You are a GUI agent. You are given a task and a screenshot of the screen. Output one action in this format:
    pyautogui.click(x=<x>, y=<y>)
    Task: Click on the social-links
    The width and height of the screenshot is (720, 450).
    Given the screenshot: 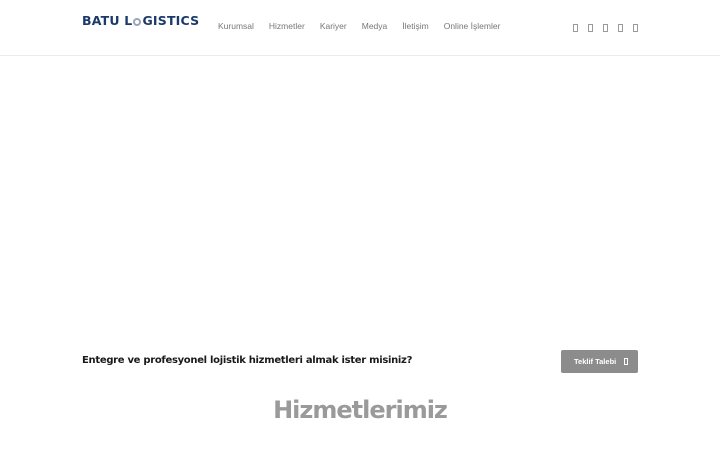 What is the action you would take?
    pyautogui.click(x=610, y=28)
    